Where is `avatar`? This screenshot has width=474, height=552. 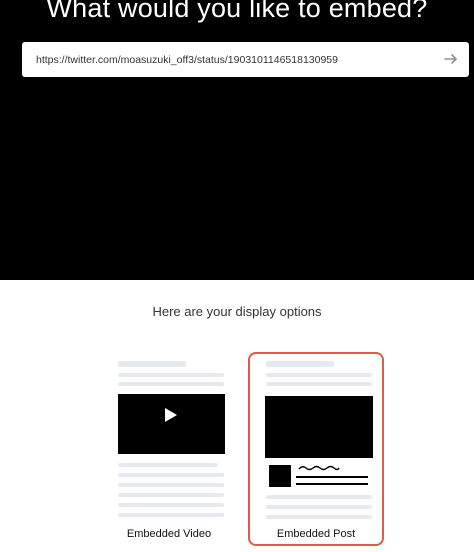
avatar is located at coordinates (280, 476).